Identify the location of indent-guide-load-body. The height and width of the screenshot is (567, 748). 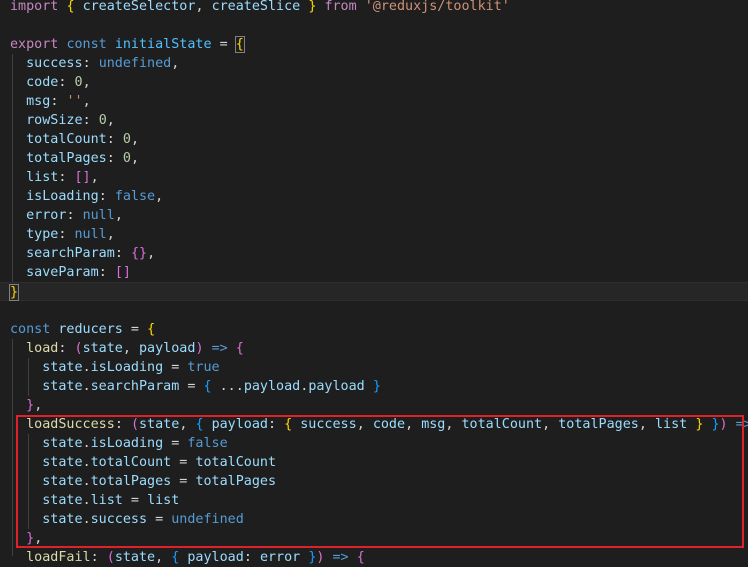
(28, 377).